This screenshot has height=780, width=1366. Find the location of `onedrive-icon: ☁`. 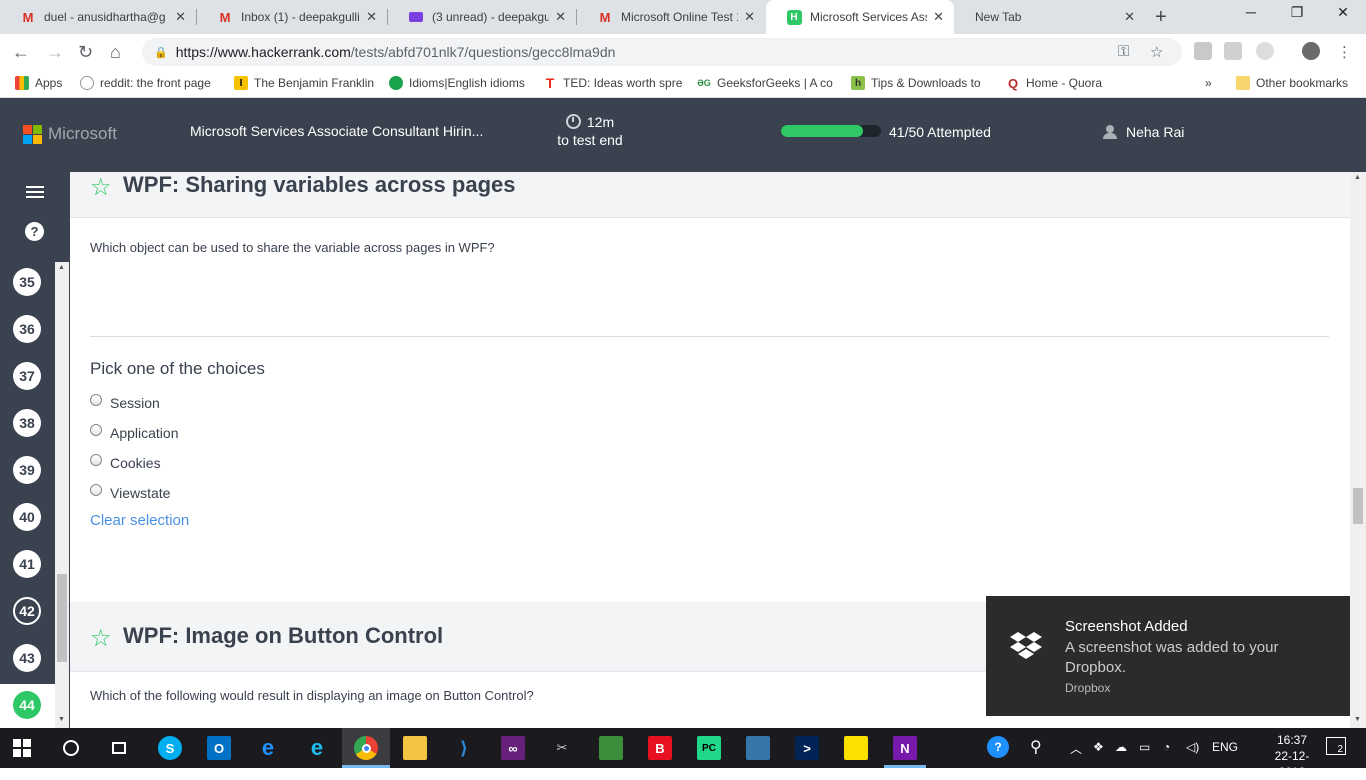

onedrive-icon: ☁ is located at coordinates (1121, 747).